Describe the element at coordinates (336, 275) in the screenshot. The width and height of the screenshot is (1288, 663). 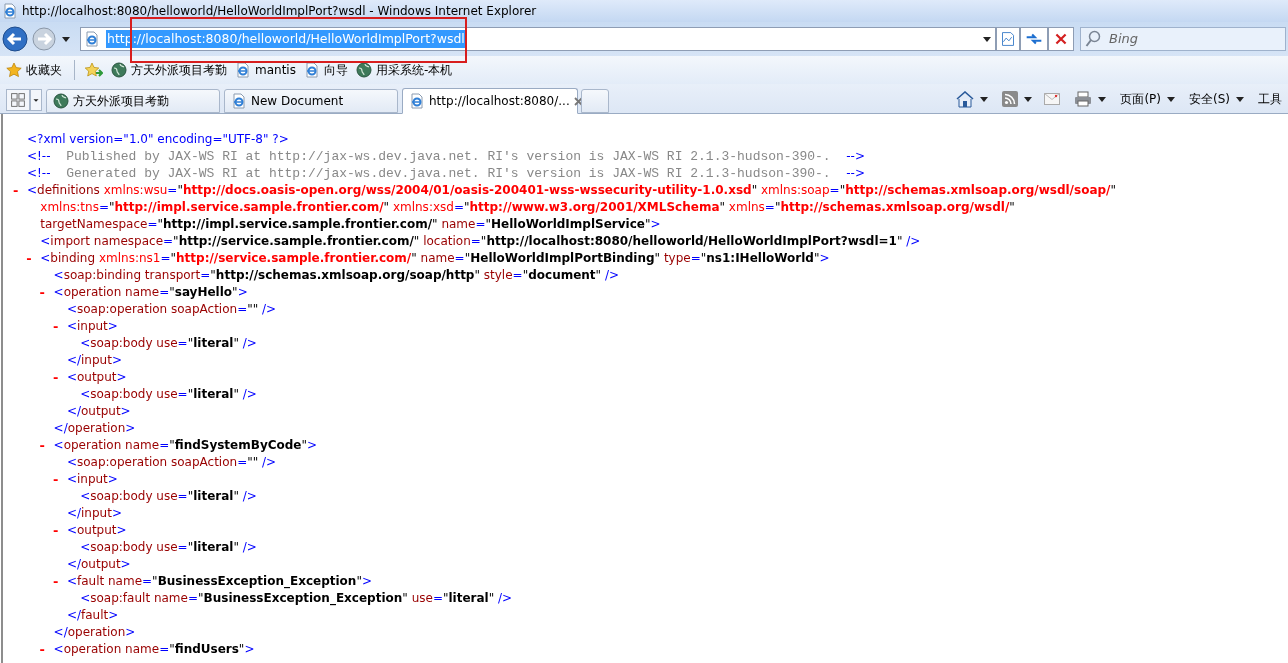
I see `xml-line: <soap:binding transport="http://schemas.xmlsoap.org/soap/http" style="document" />` at that location.